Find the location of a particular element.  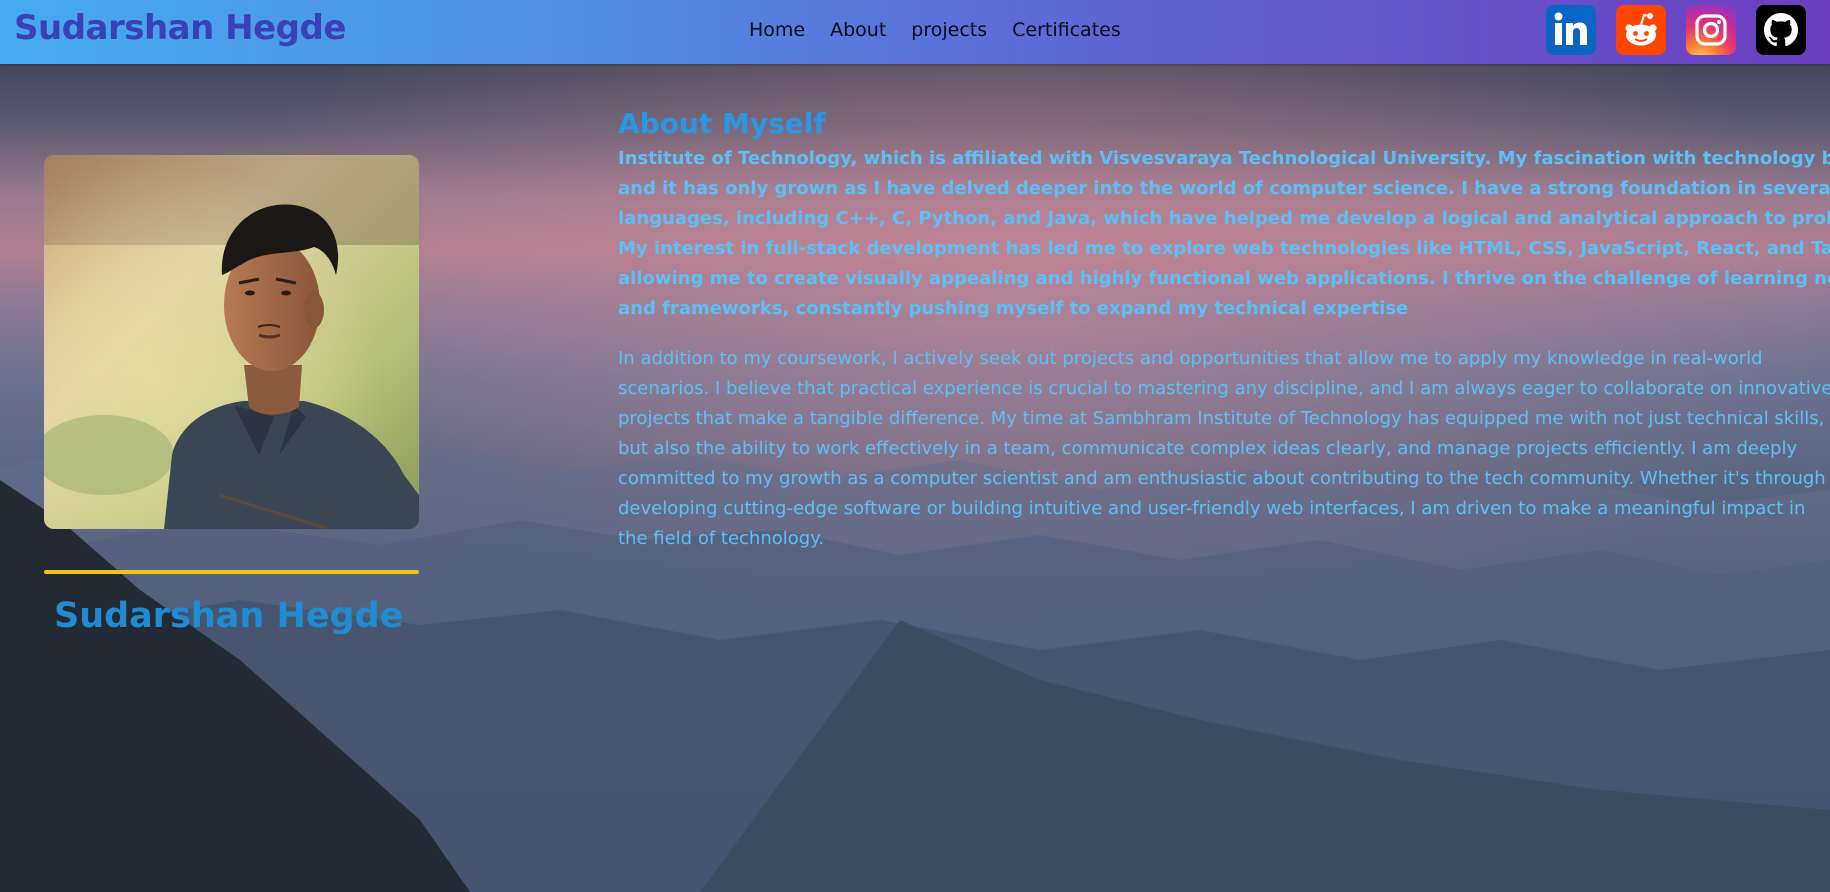

linkedin-icon is located at coordinates (1570, 28).